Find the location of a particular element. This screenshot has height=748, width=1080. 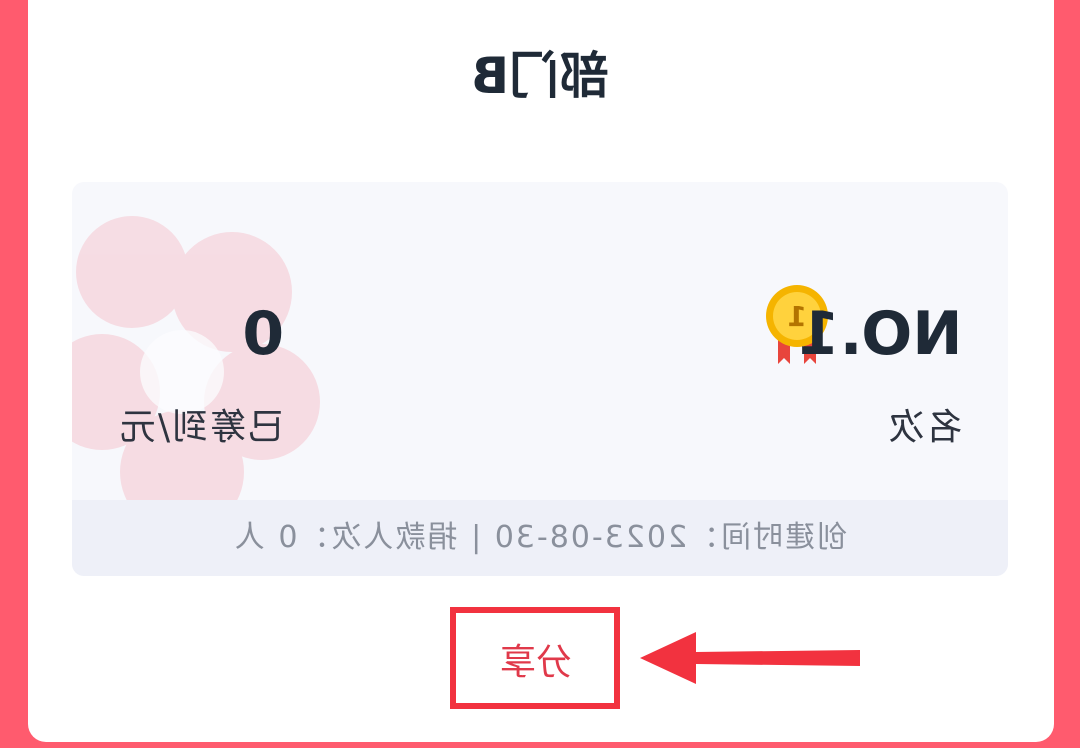

rank-value: NO.1 is located at coordinates (879, 334).